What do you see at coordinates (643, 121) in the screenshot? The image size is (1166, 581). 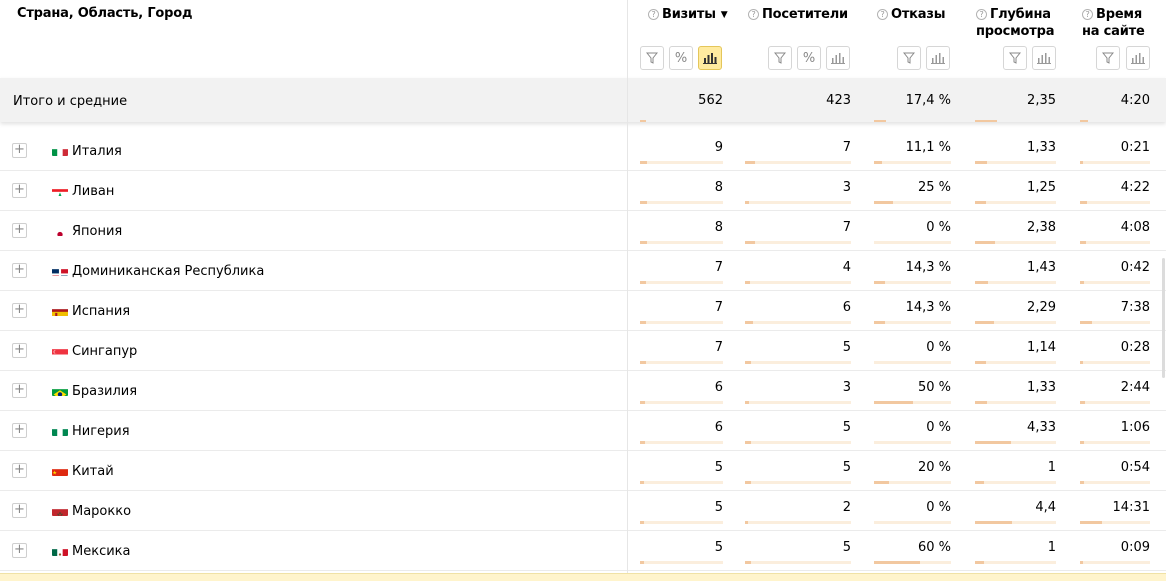 I see `totals-bar` at bounding box center [643, 121].